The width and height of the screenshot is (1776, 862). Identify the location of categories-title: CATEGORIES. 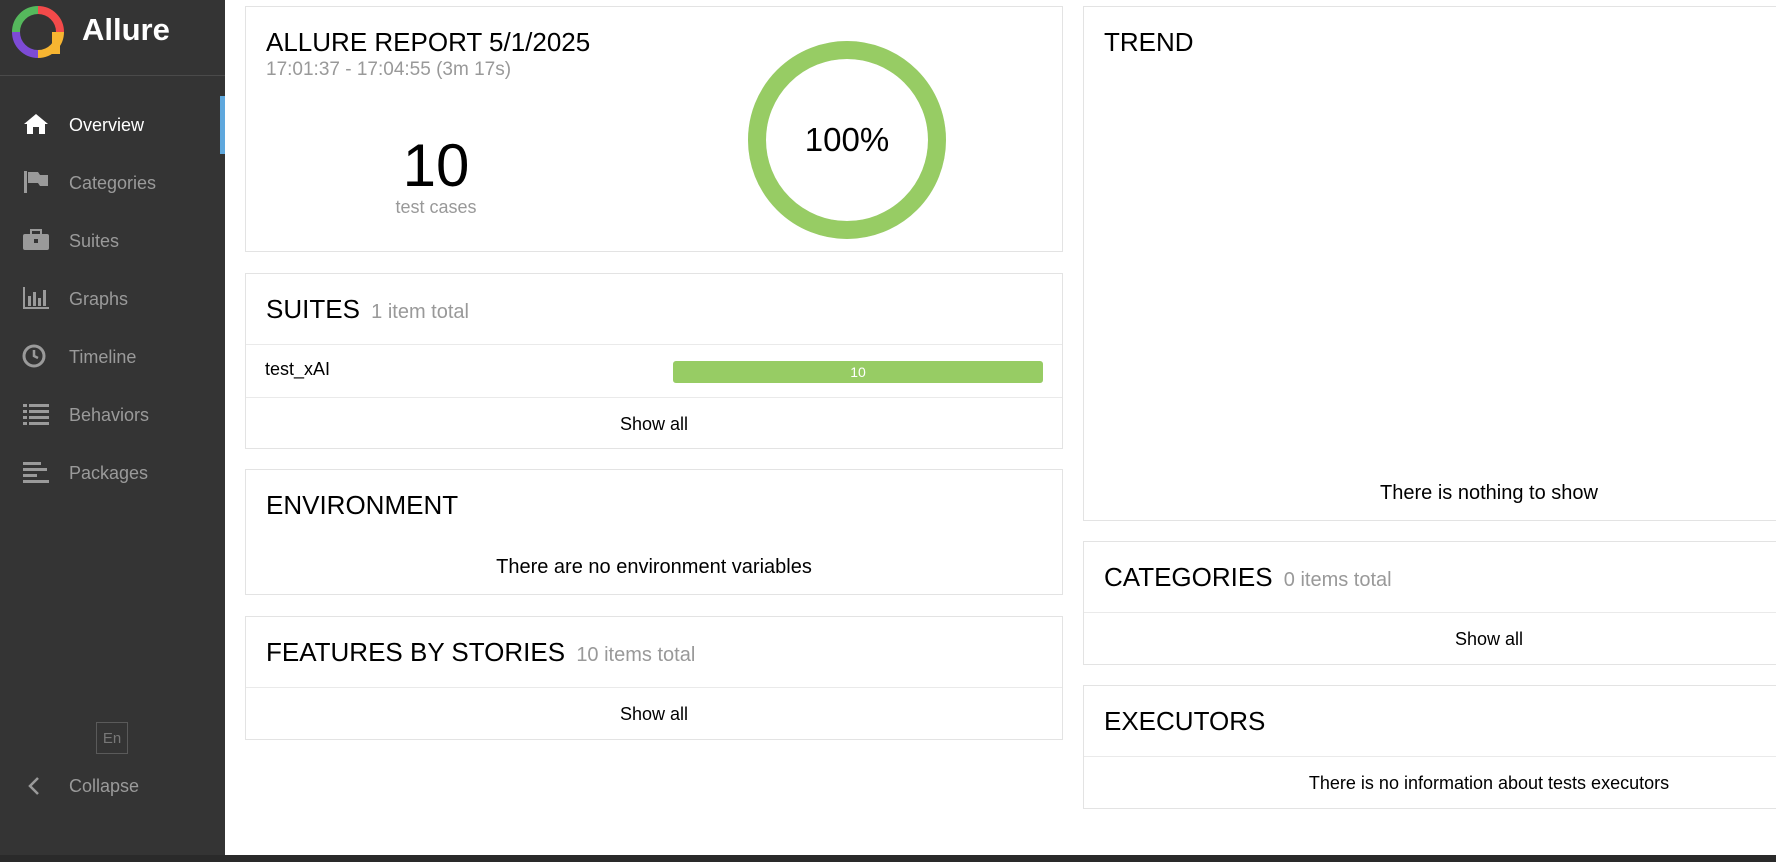
(1188, 577).